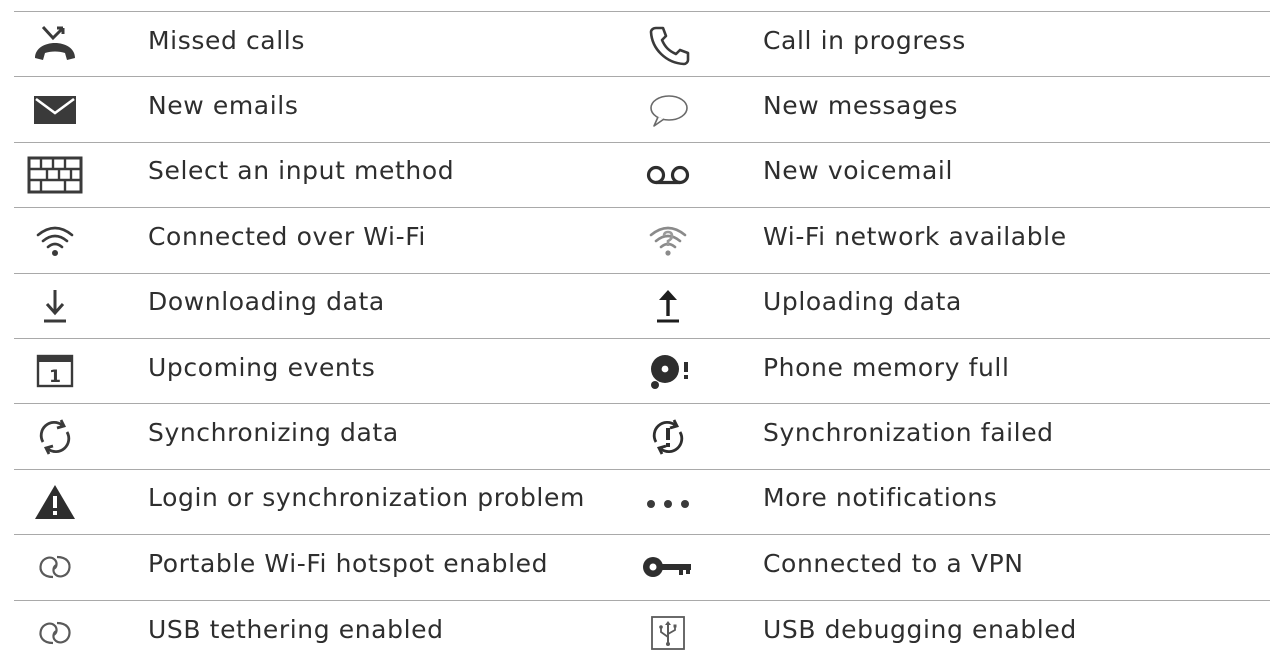  I want to click on sync-failed-icon, so click(668, 436).